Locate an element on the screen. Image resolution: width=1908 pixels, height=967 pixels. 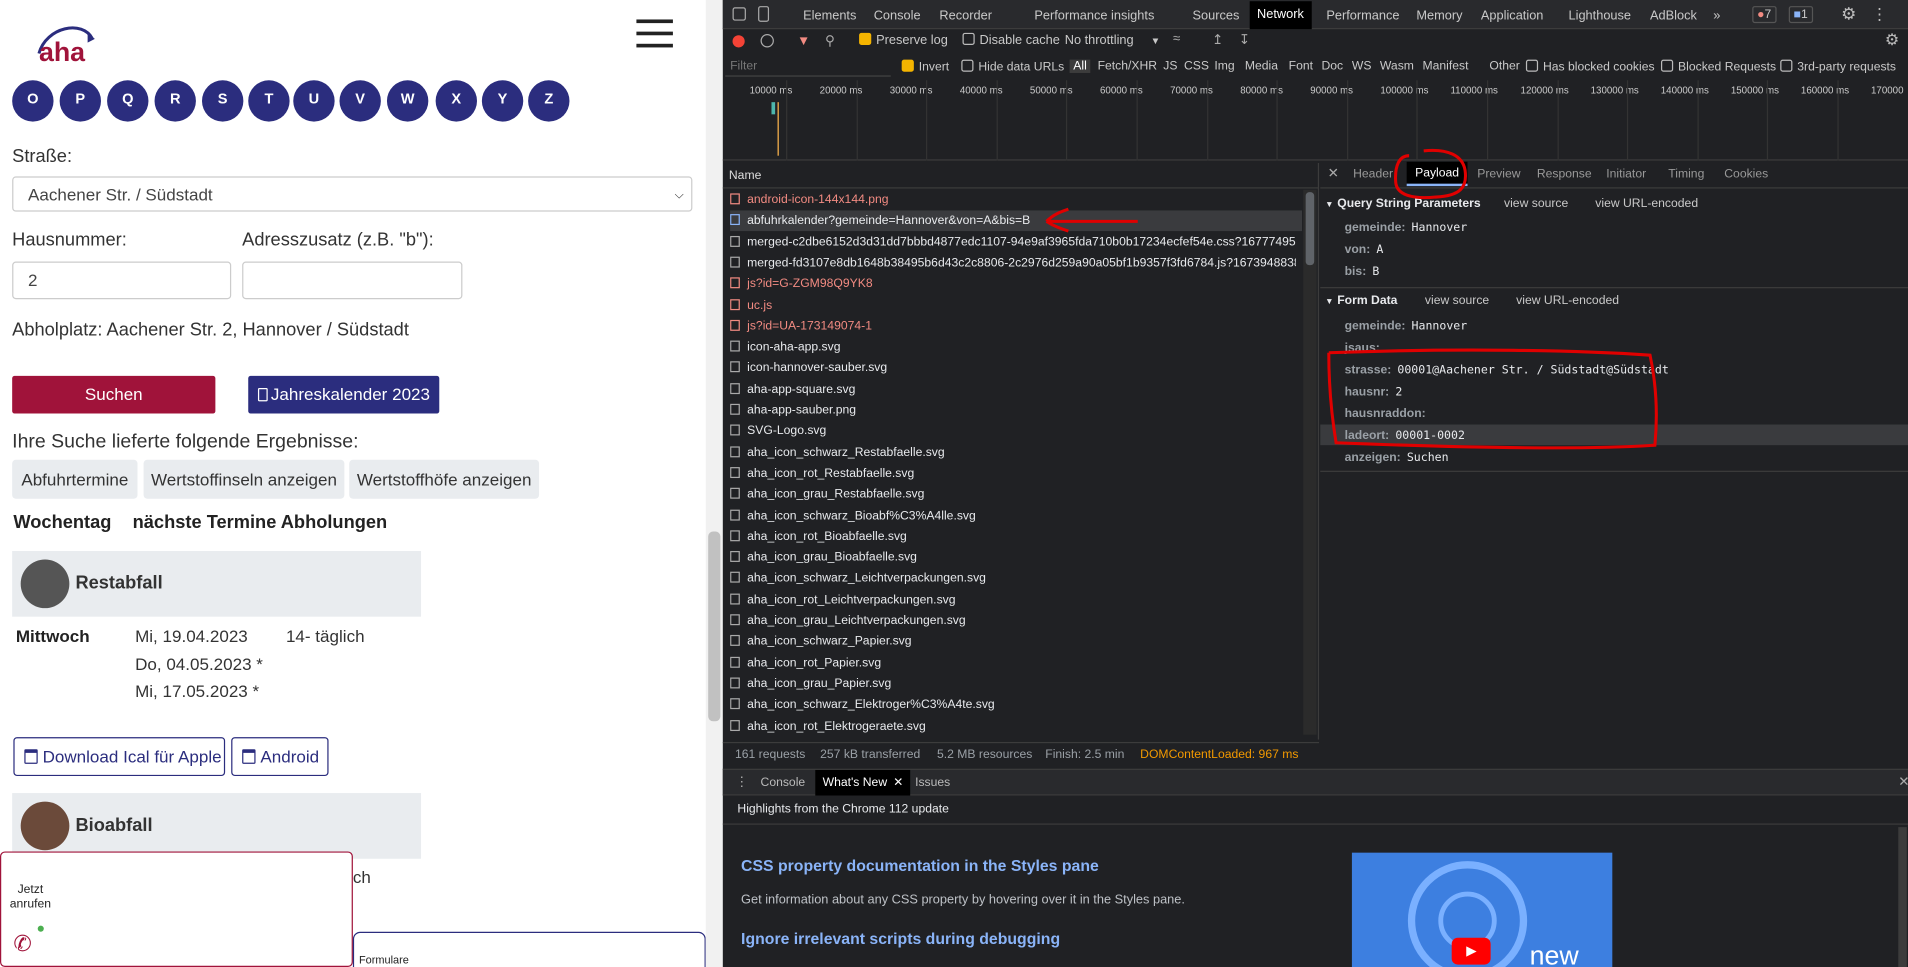
request-row: aha_icon_rot_Elektrogeraete.svg is located at coordinates (1013, 726).